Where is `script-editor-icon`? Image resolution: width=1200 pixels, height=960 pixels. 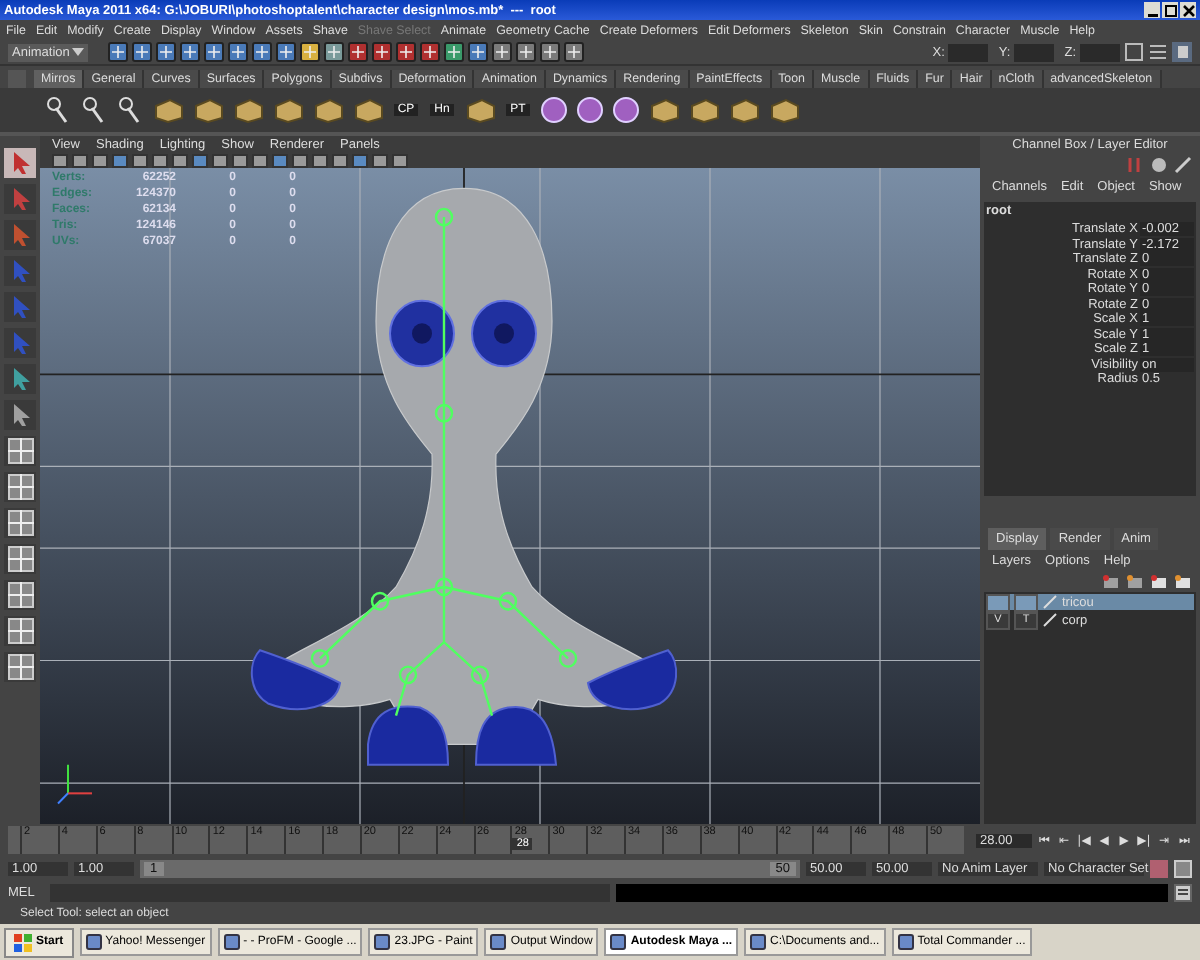
script-editor-icon is located at coordinates (1183, 892).